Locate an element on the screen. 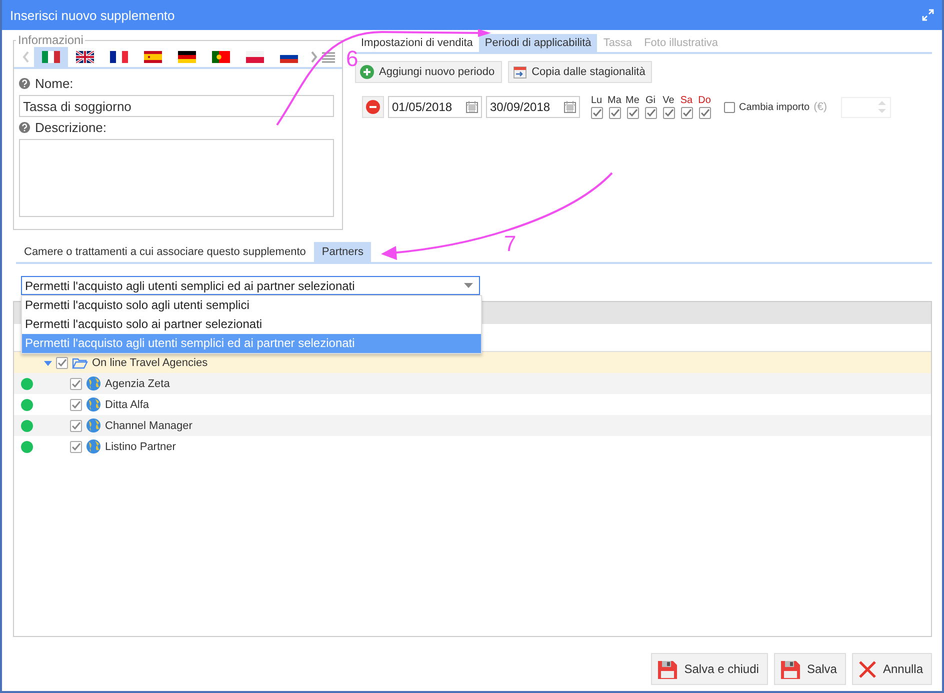  field-label: Nome: is located at coordinates (54, 83).